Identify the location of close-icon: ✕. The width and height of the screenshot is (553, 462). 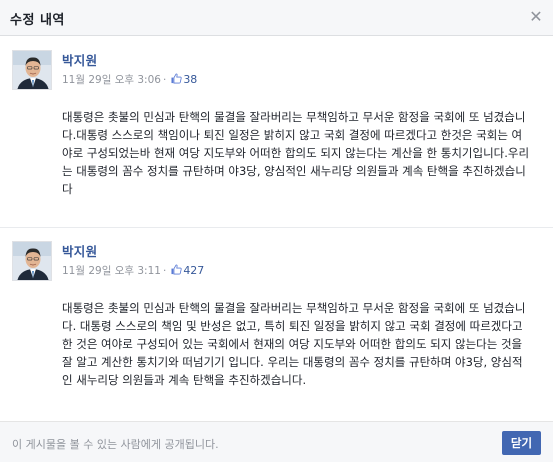
(536, 17).